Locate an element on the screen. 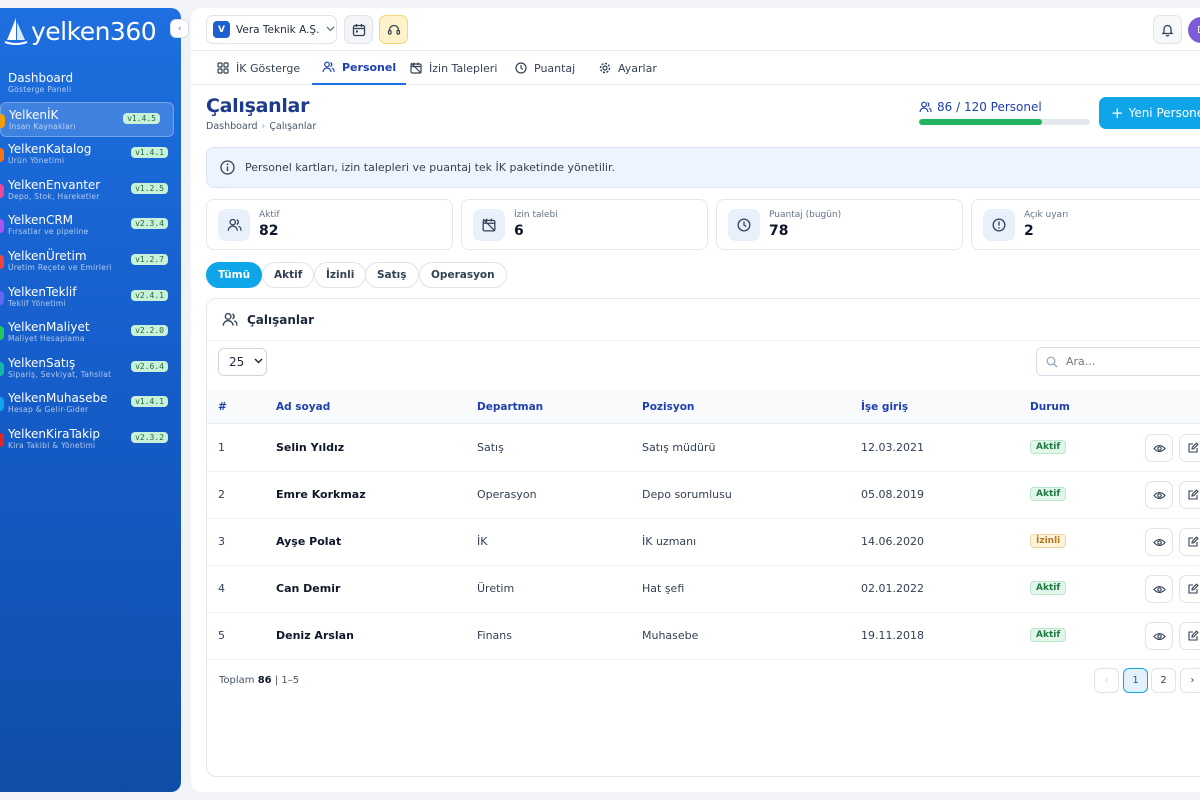 Image resolution: width=1200 pixels, height=800 pixels. column-header-status: Durum is located at coordinates (1050, 407).